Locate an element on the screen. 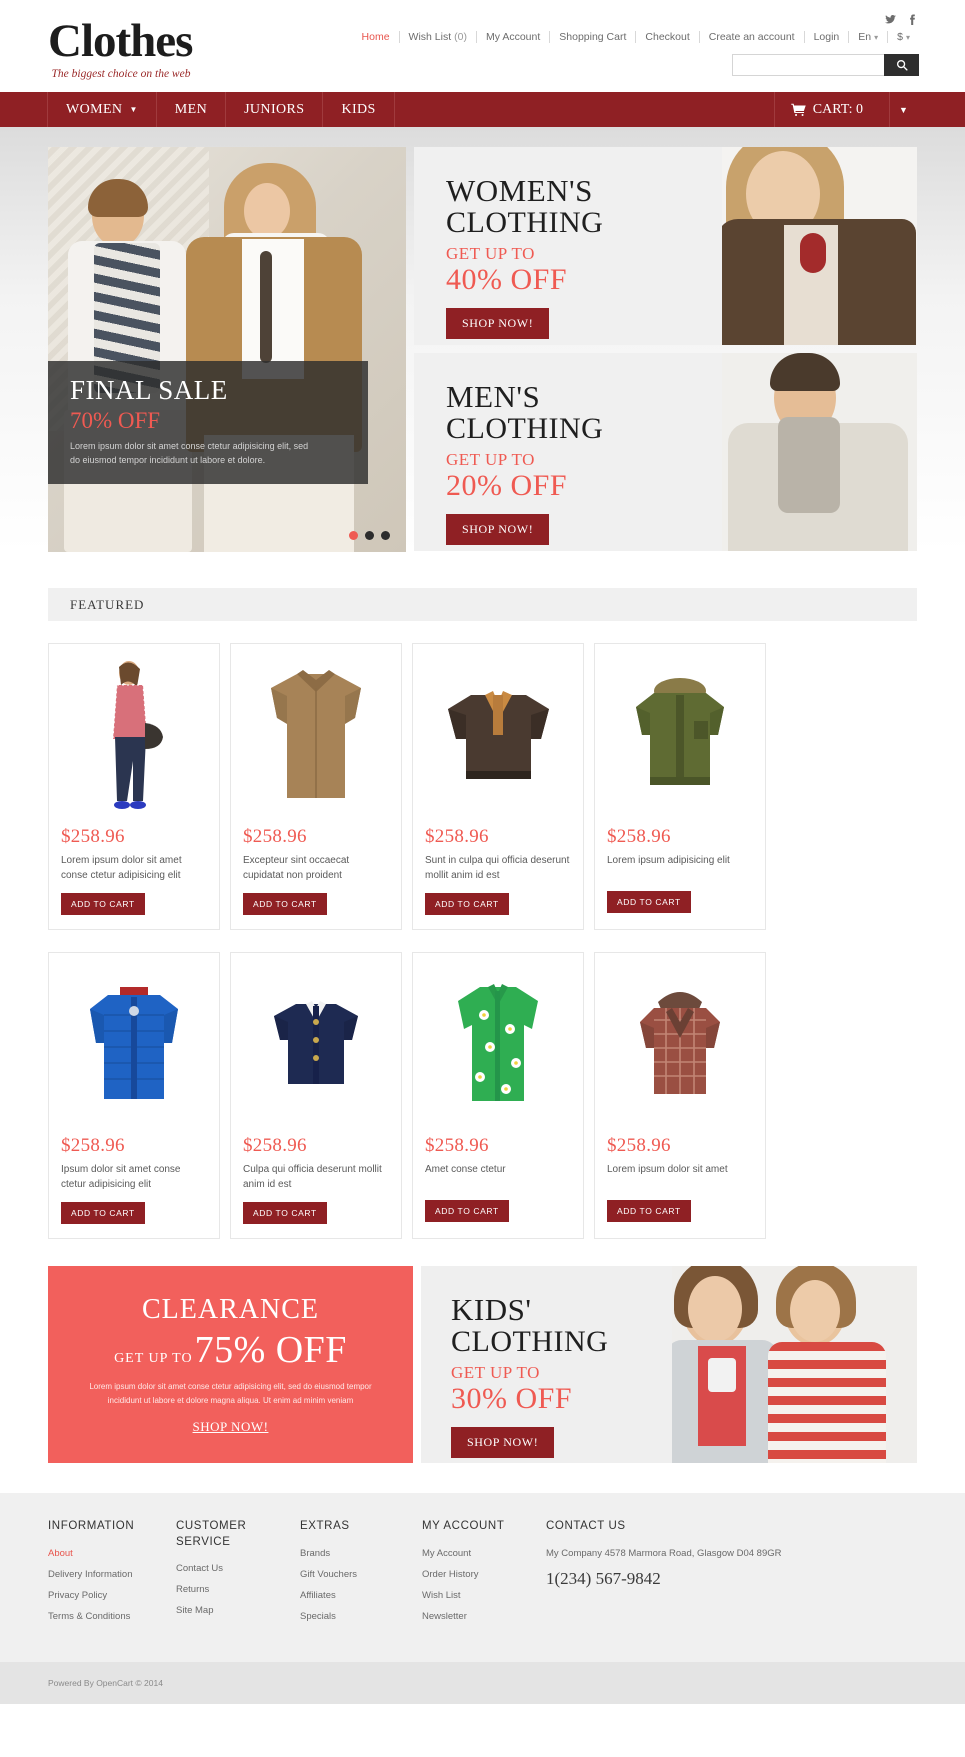 The height and width of the screenshot is (1757, 965). shop-now-button-kids: SHOP NOW! is located at coordinates (503, 1442).